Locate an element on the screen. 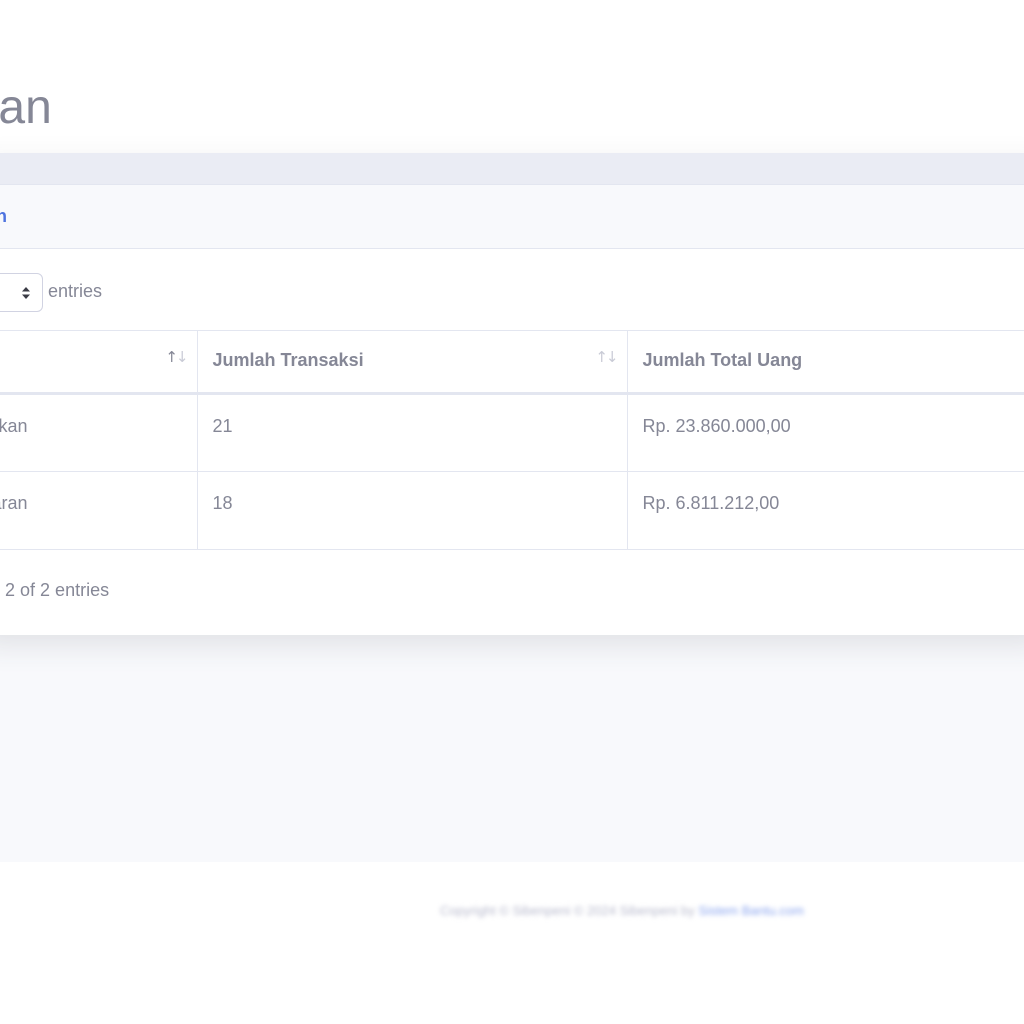 Image resolution: width=1024 pixels, height=1024 pixels. table-cell: aran is located at coordinates (99, 510).